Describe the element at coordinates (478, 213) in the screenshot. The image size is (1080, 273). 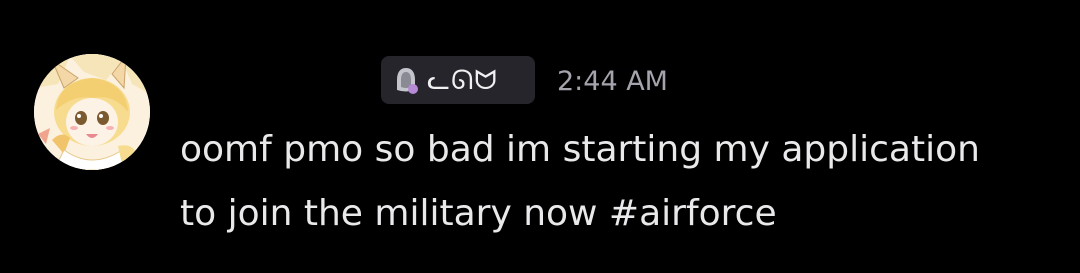
I see `message-line: to join the military now #airforce` at that location.